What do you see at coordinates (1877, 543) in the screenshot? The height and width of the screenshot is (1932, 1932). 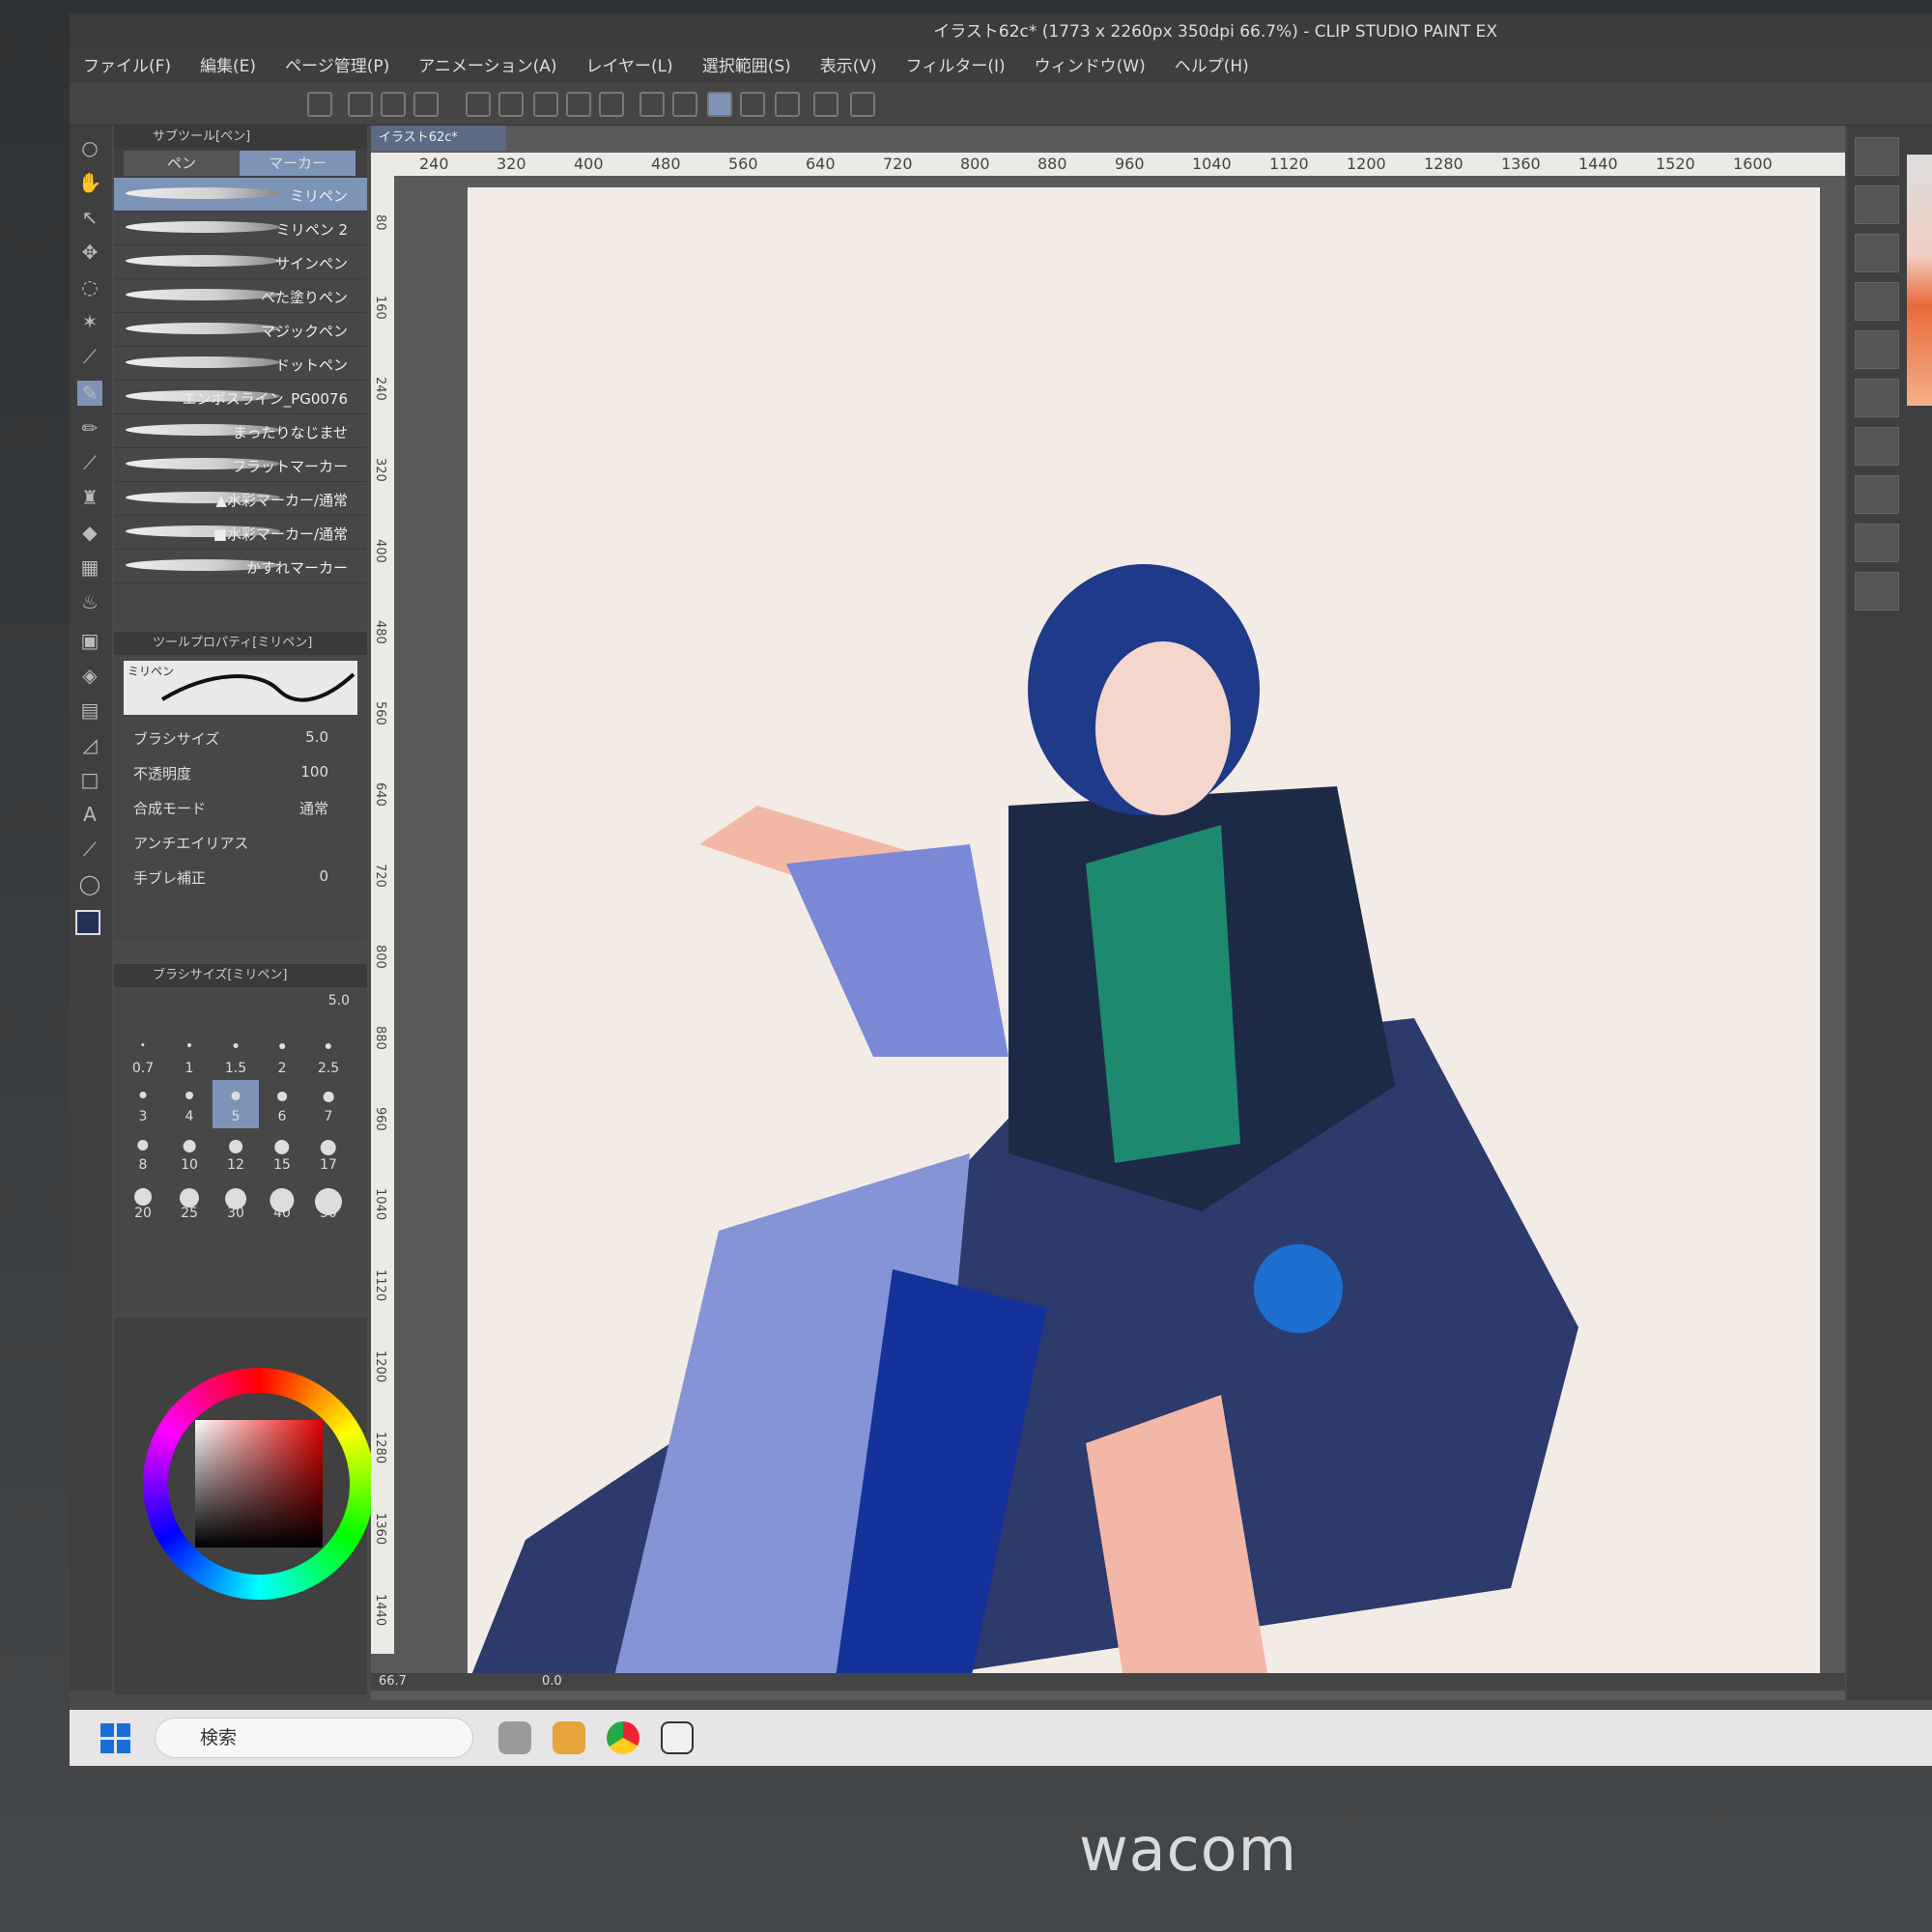 I see `camera-icon` at bounding box center [1877, 543].